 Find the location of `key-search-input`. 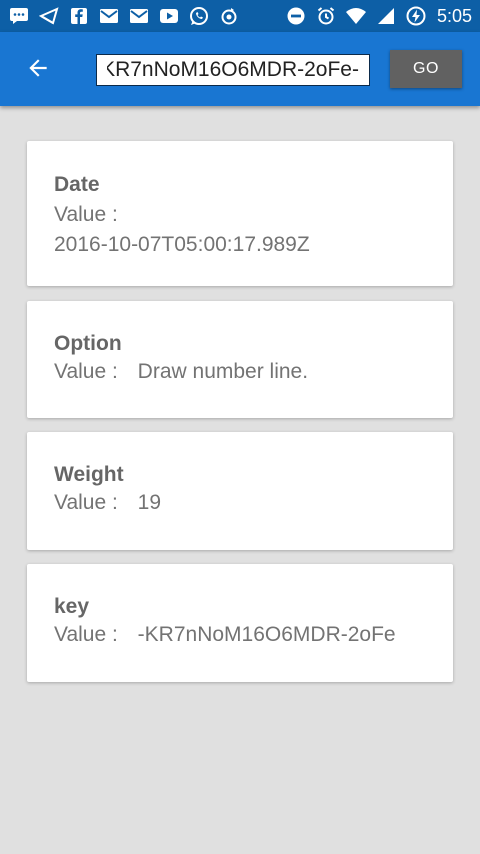

key-search-input is located at coordinates (233, 70).